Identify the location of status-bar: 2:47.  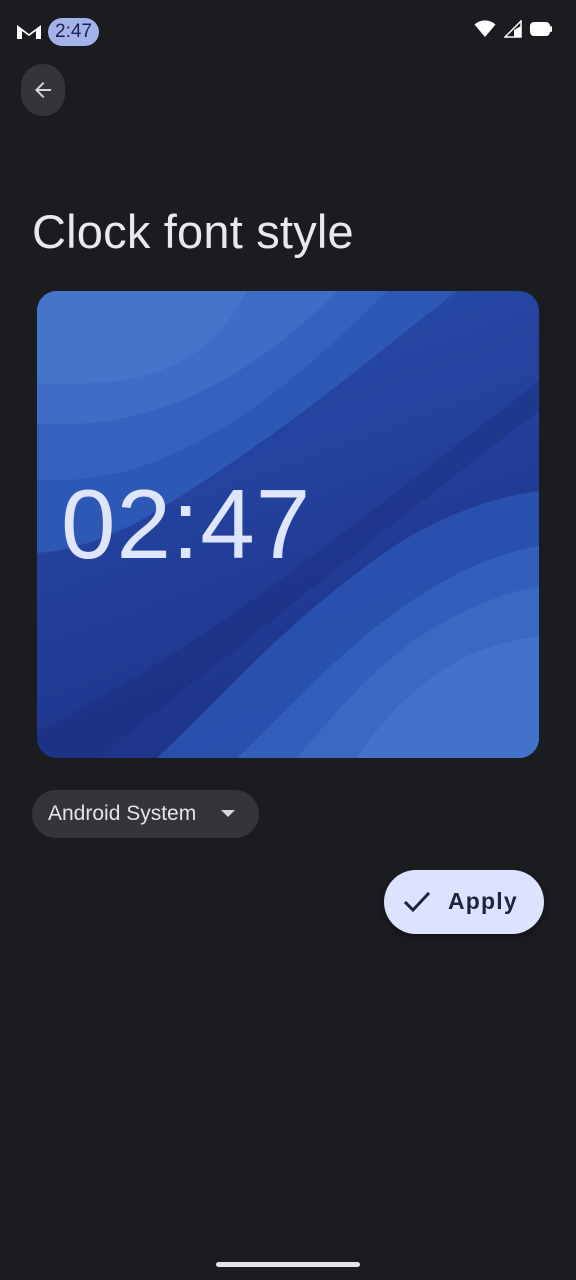
(288, 32).